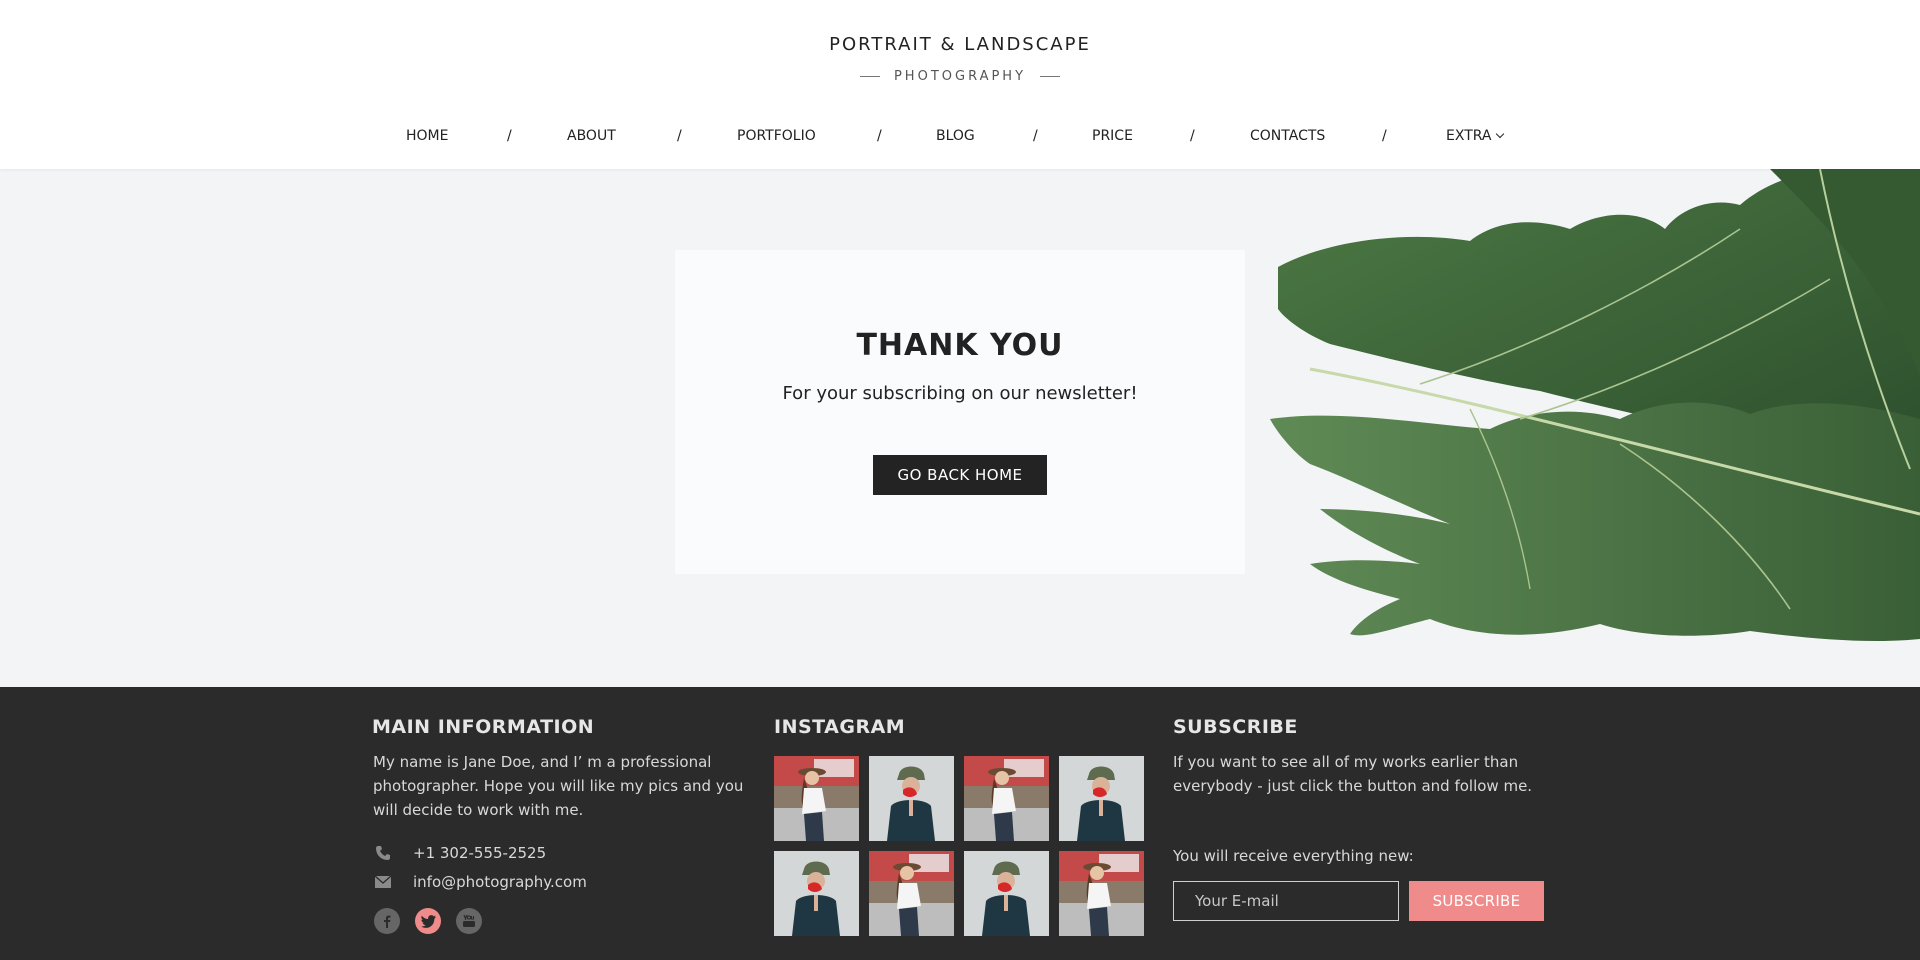 Image resolution: width=1920 pixels, height=960 pixels. I want to click on email-row: info@photography.com, so click(480, 882).